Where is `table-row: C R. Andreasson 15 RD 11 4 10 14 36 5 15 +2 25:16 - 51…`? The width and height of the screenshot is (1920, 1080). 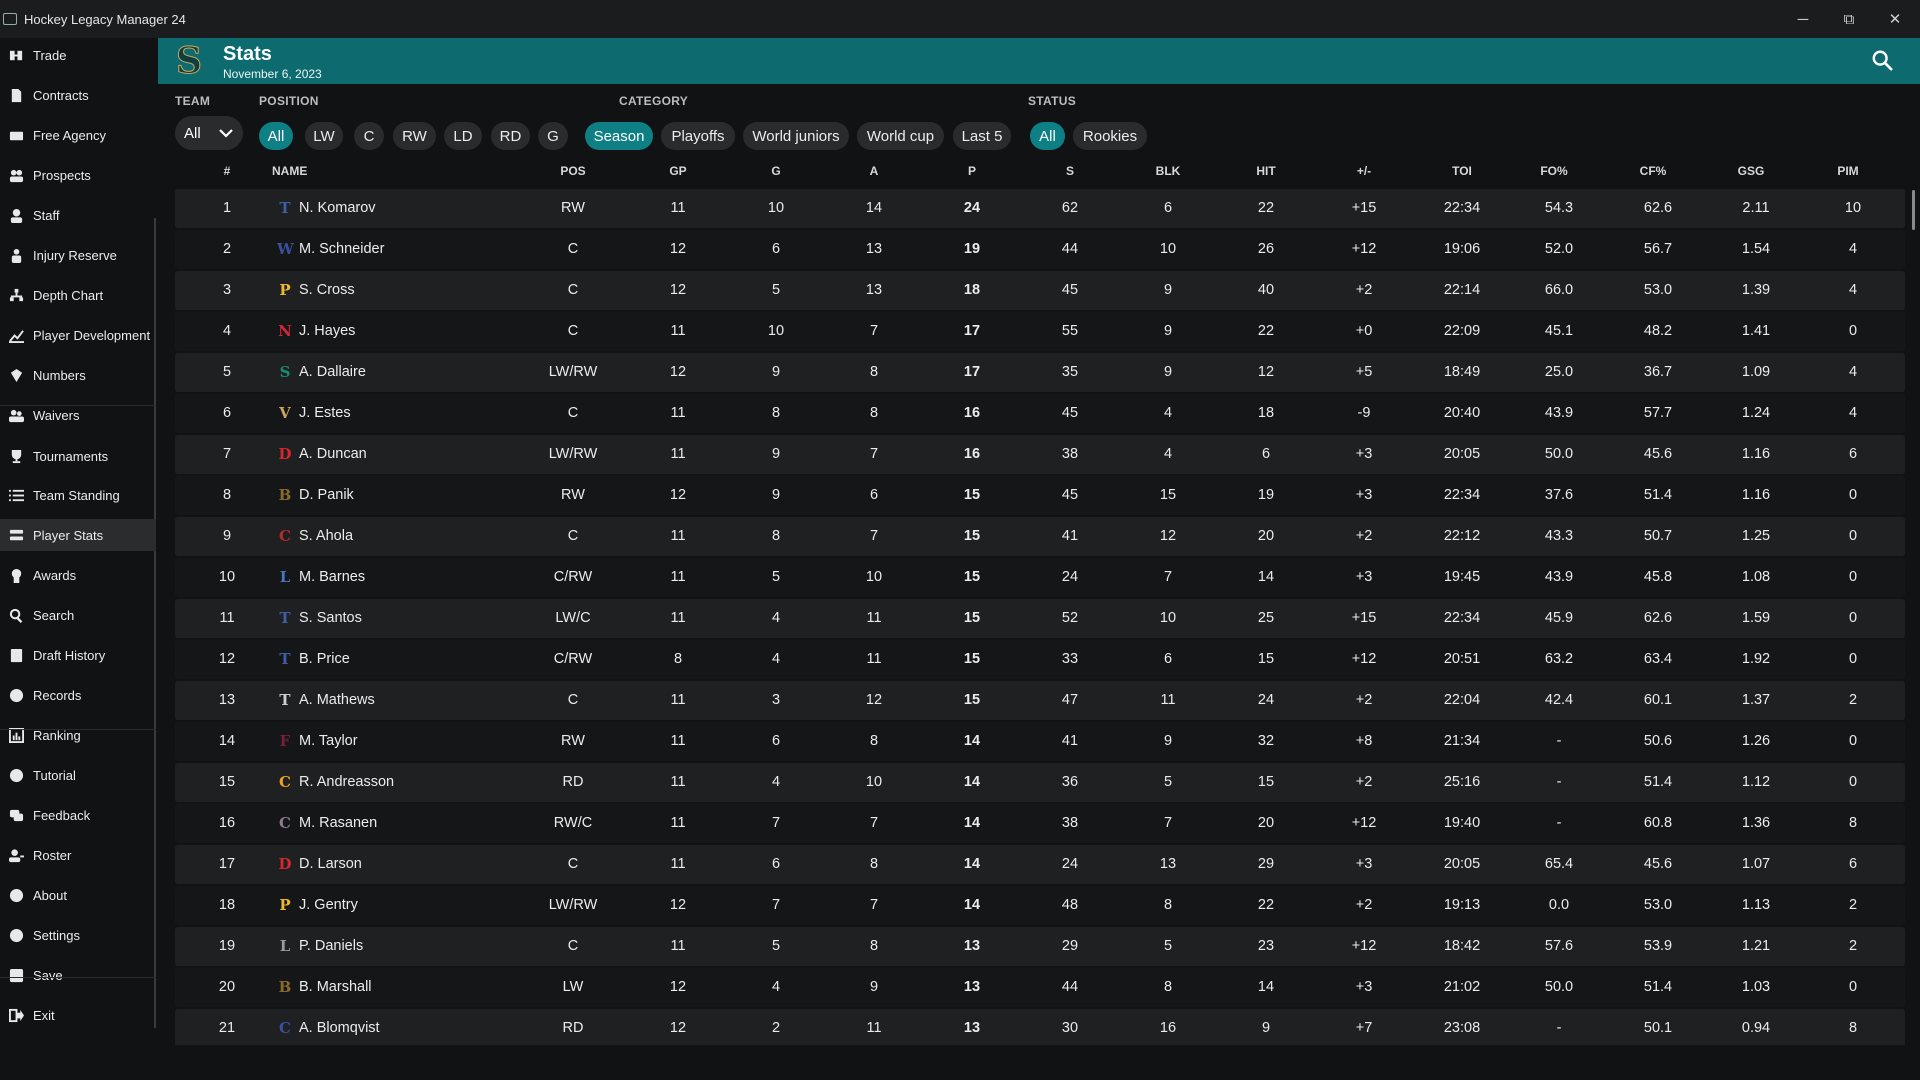 table-row: C R. Andreasson 15 RD 11 4 10 14 36 5 15 +2 25:16 - 51… is located at coordinates (1040, 782).